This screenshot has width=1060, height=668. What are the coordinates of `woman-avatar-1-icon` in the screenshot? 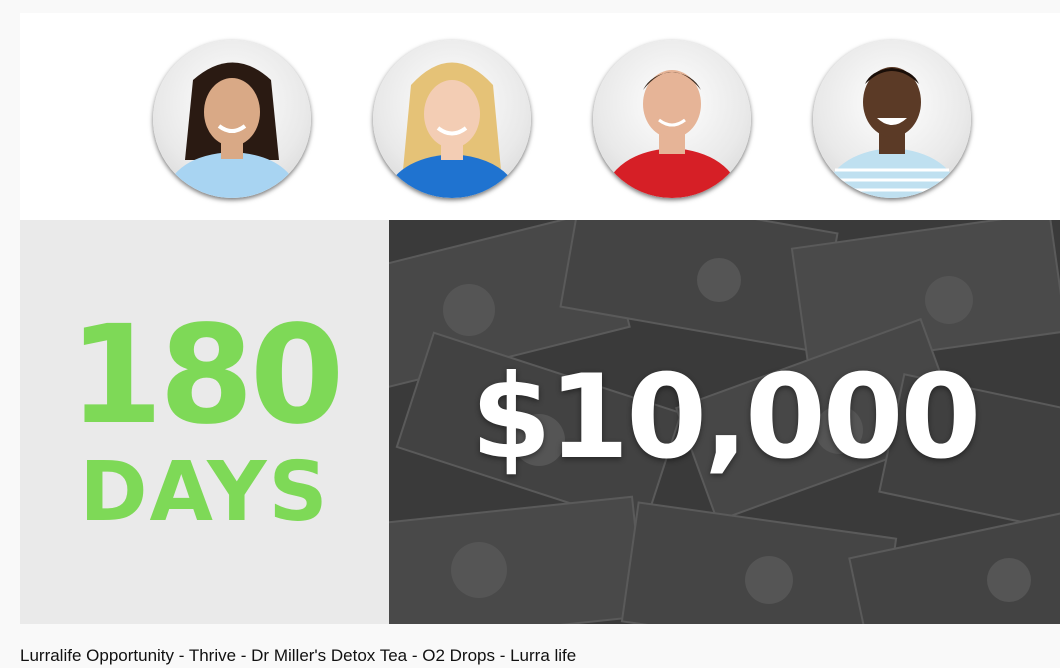 It's located at (232, 119).